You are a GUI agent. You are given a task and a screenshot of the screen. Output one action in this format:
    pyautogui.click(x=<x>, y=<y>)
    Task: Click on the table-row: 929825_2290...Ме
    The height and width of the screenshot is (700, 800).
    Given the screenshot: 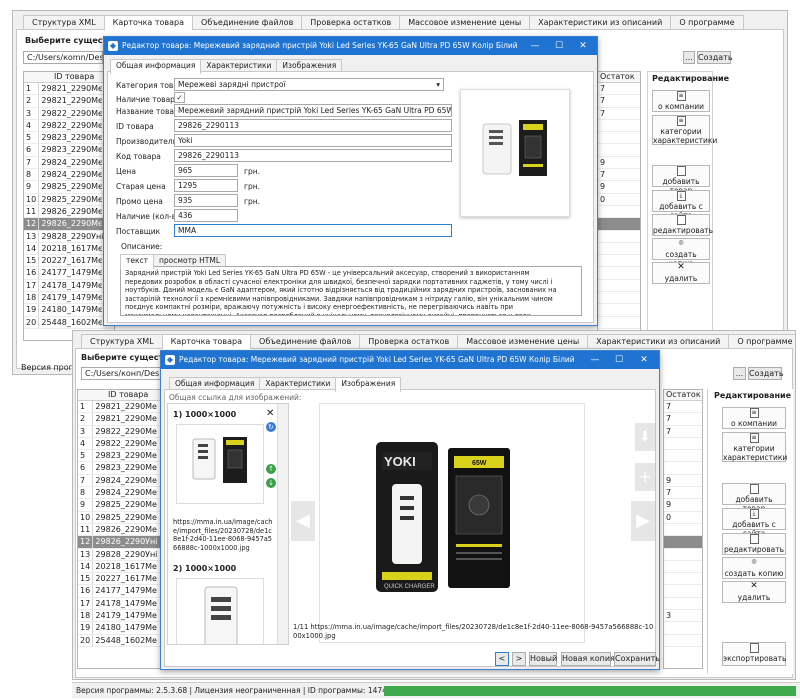 What is the action you would take?
    pyautogui.click(x=123, y=505)
    